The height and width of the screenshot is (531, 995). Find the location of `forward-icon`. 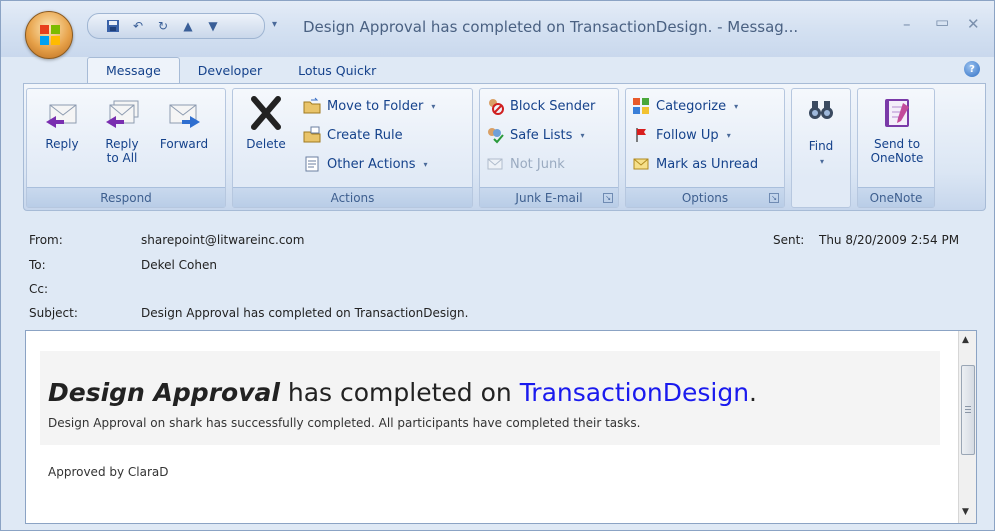

forward-icon is located at coordinates (184, 116).